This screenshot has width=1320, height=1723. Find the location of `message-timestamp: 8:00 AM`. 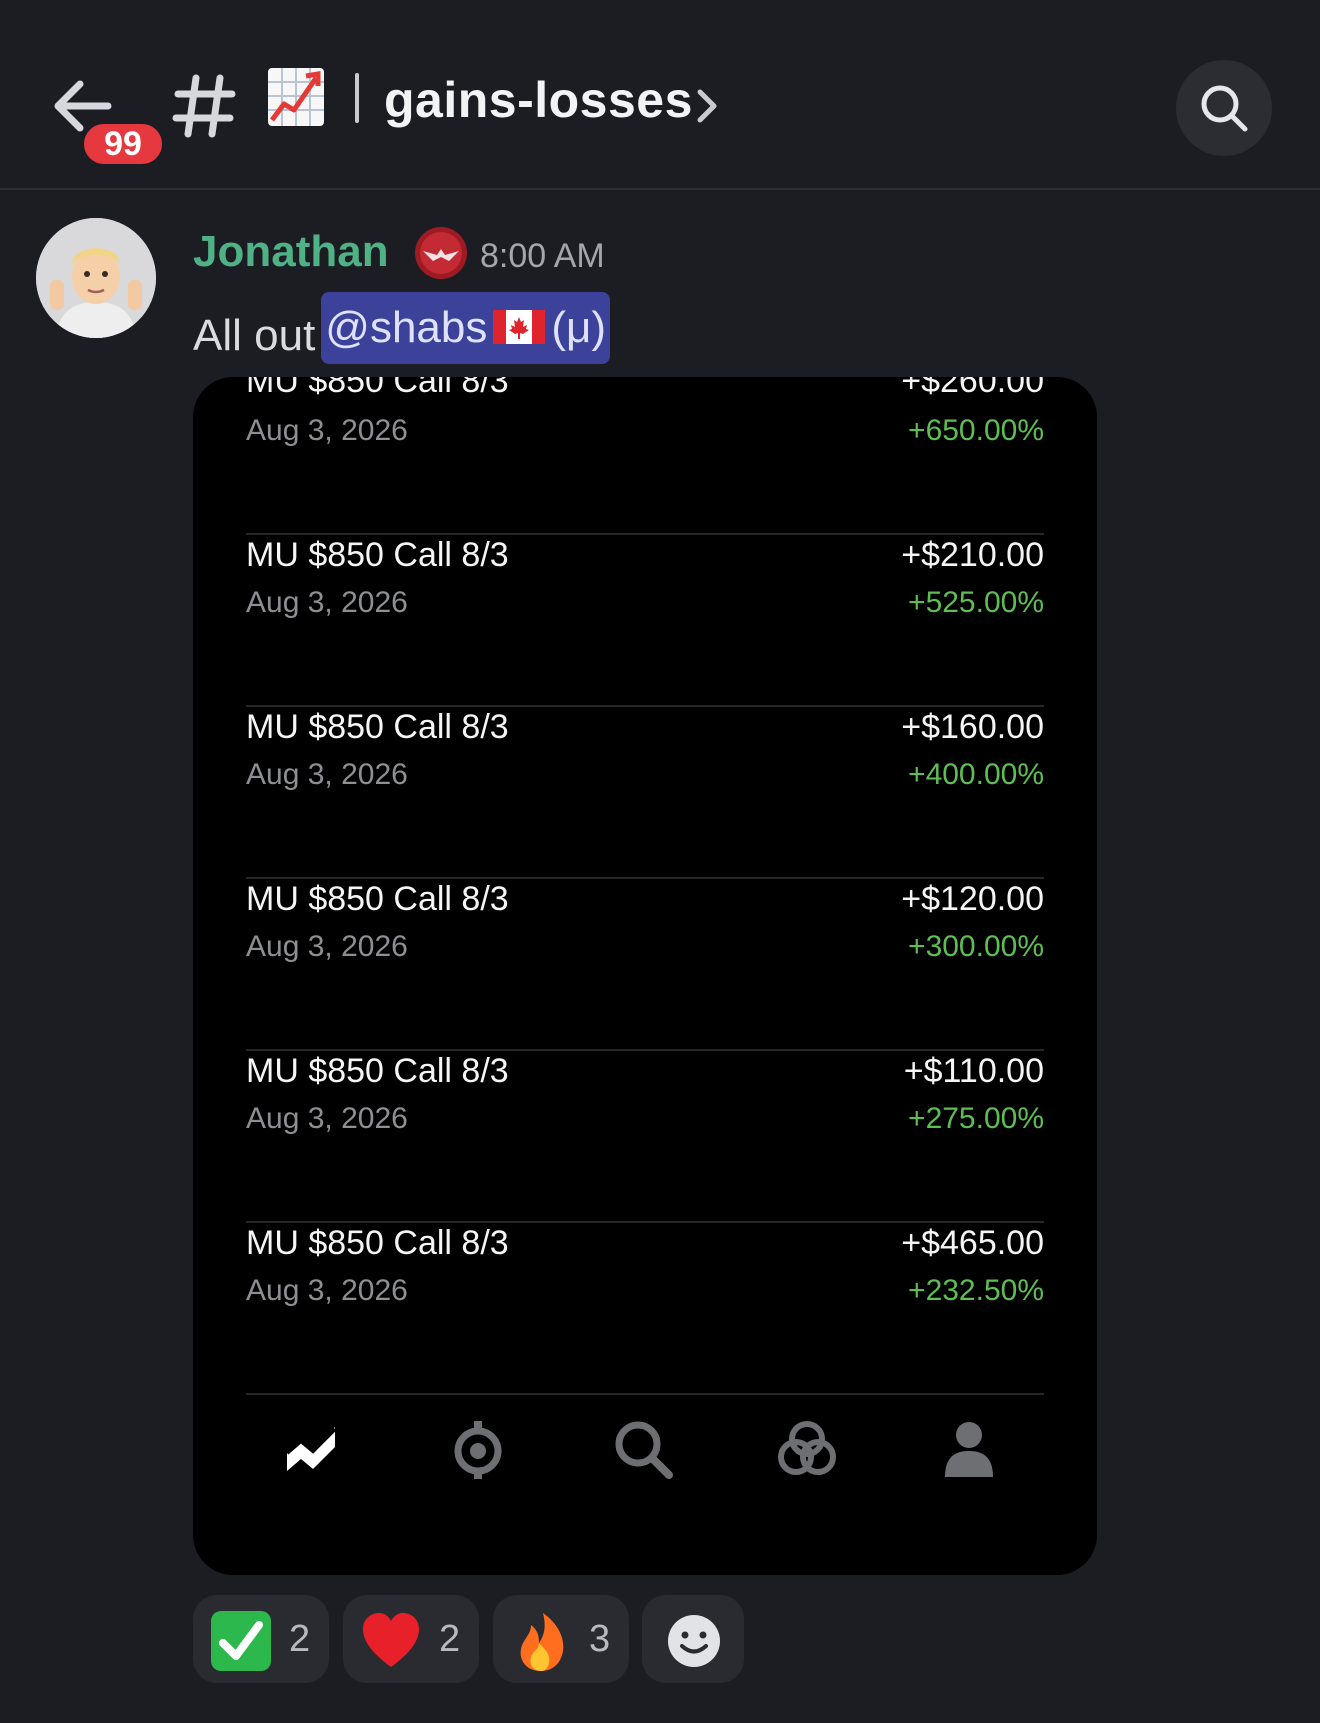

message-timestamp: 8:00 AM is located at coordinates (542, 256).